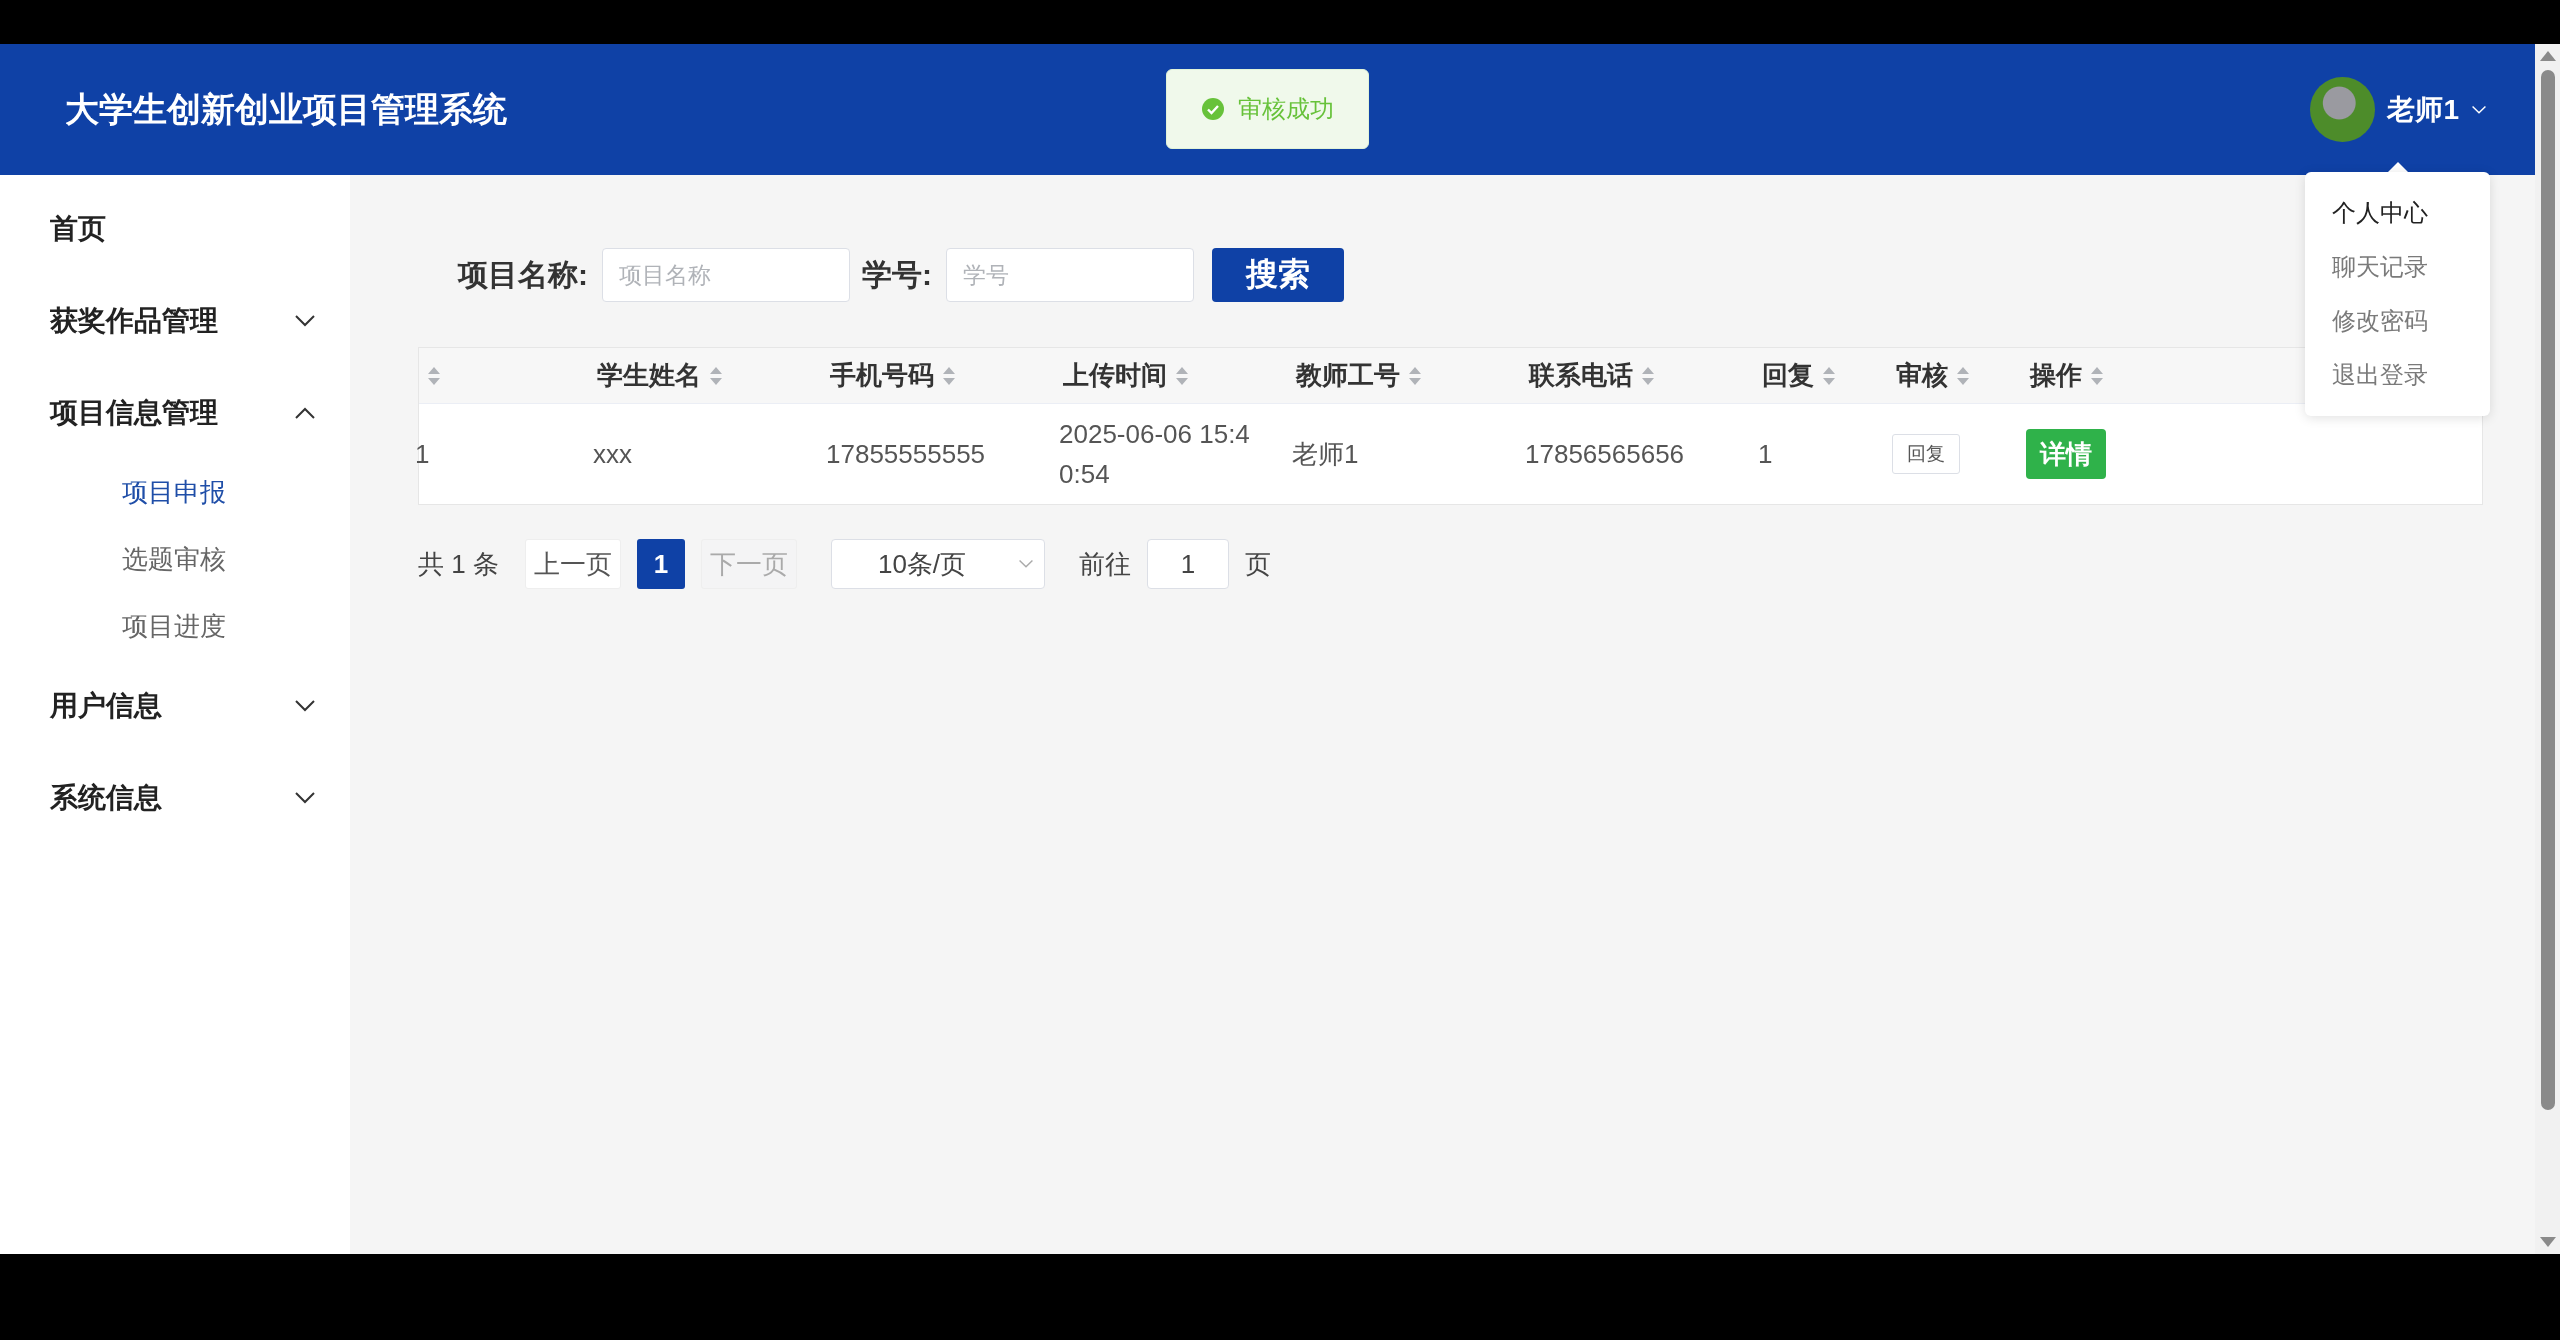 The height and width of the screenshot is (1340, 2560). What do you see at coordinates (1187, 564) in the screenshot?
I see `goto-page-field: 1` at bounding box center [1187, 564].